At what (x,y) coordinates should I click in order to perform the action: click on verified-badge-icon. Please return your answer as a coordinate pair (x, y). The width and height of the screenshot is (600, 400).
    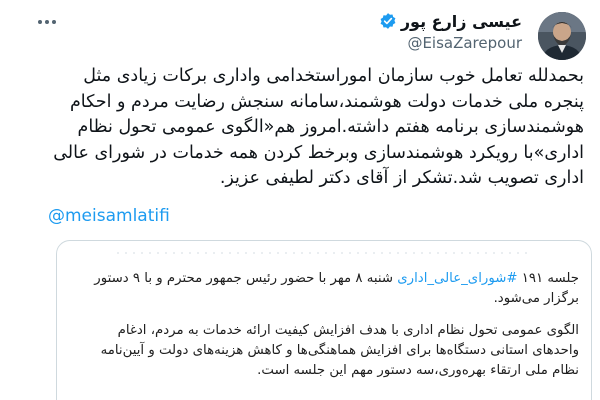
    Looking at the image, I should click on (388, 21).